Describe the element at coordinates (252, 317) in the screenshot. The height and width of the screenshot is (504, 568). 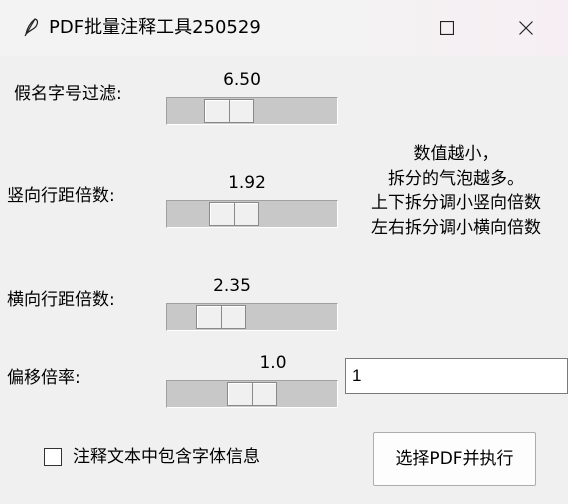
I see `horizontal-line-spacing-slider` at that location.